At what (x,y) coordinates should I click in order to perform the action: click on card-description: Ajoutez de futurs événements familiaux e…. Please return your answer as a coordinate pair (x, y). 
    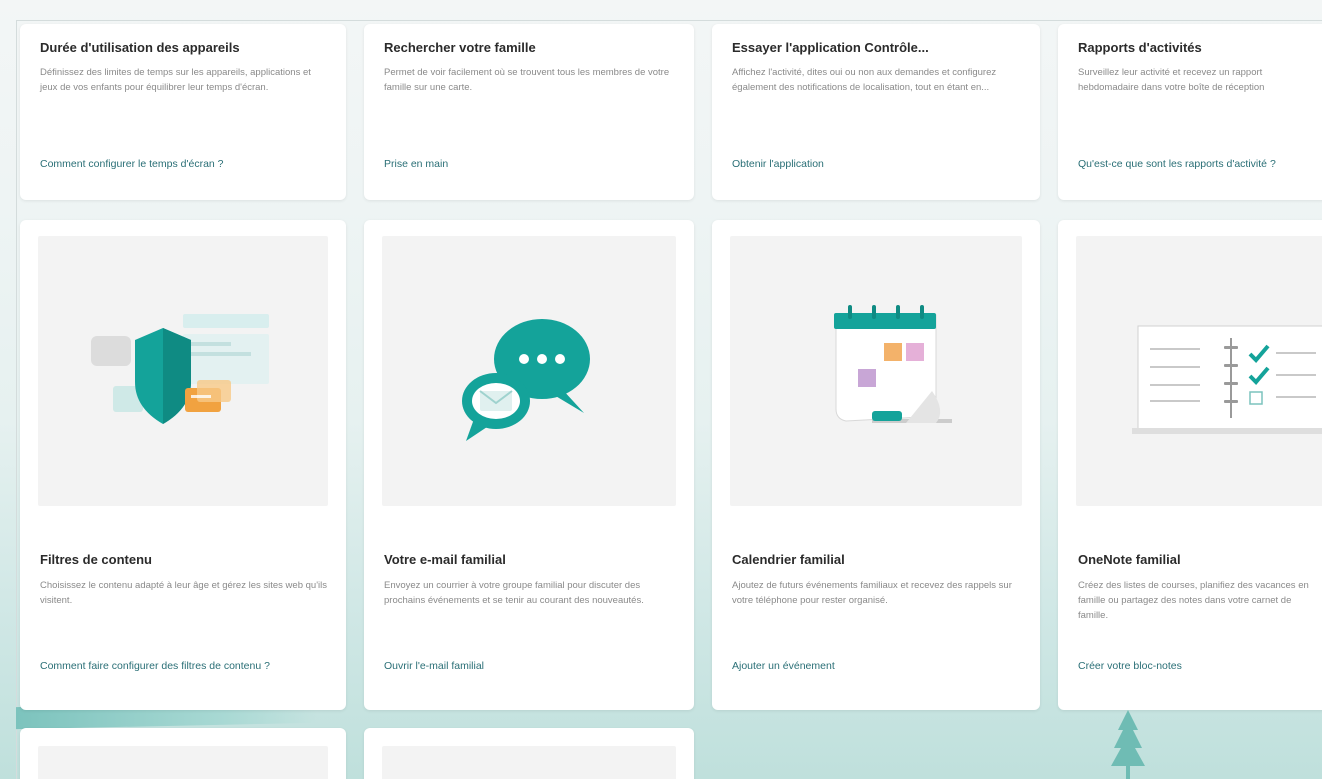
    Looking at the image, I should click on (872, 593).